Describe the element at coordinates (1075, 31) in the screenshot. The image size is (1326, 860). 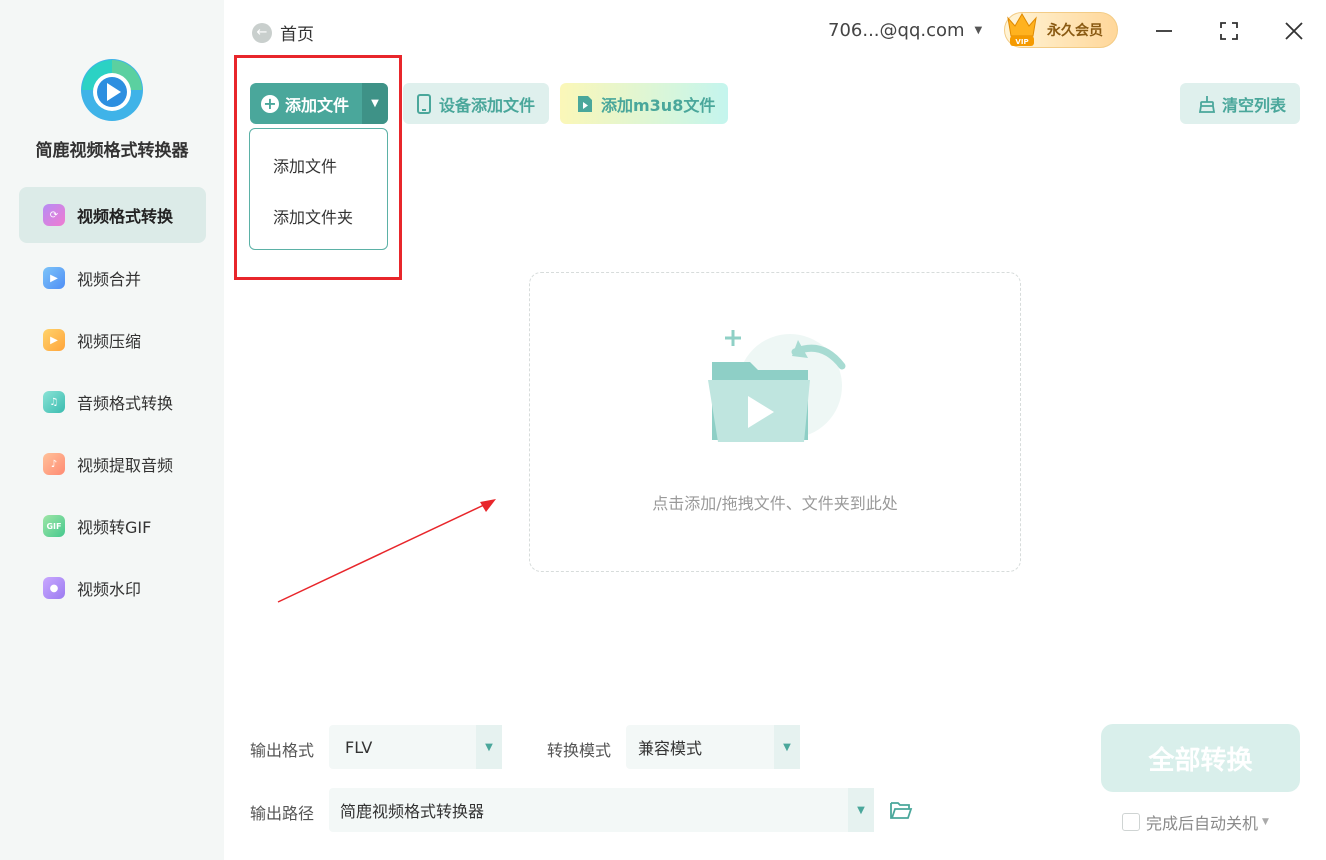
I see `vip-label: 永久会员` at that location.